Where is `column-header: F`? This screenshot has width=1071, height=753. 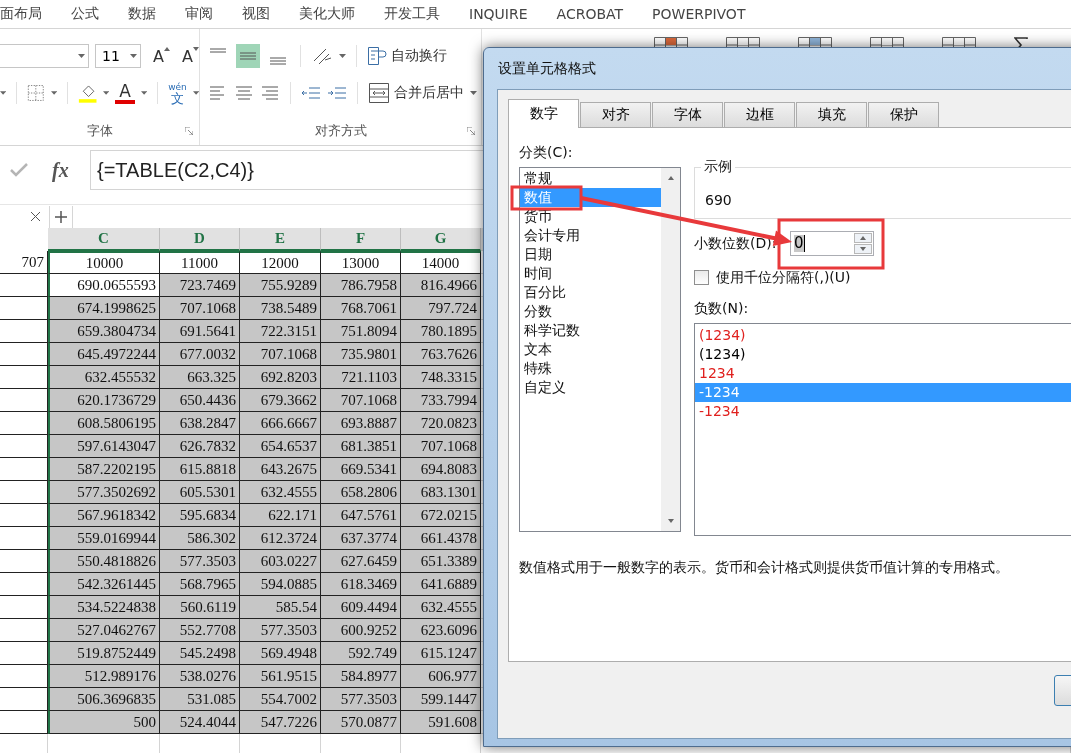 column-header: F is located at coordinates (361, 239).